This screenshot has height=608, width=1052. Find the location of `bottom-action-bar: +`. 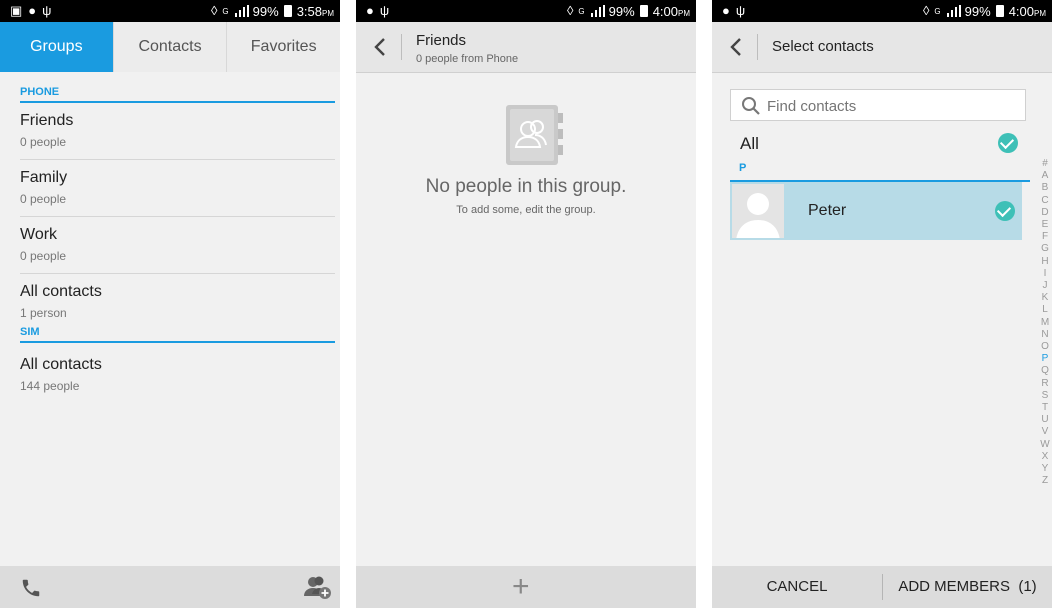

bottom-action-bar: + is located at coordinates (526, 587).